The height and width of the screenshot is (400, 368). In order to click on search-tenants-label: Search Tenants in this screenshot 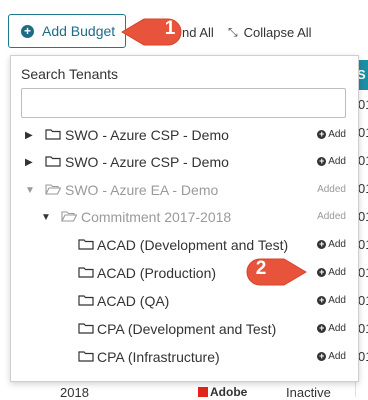, I will do `click(70, 74)`.